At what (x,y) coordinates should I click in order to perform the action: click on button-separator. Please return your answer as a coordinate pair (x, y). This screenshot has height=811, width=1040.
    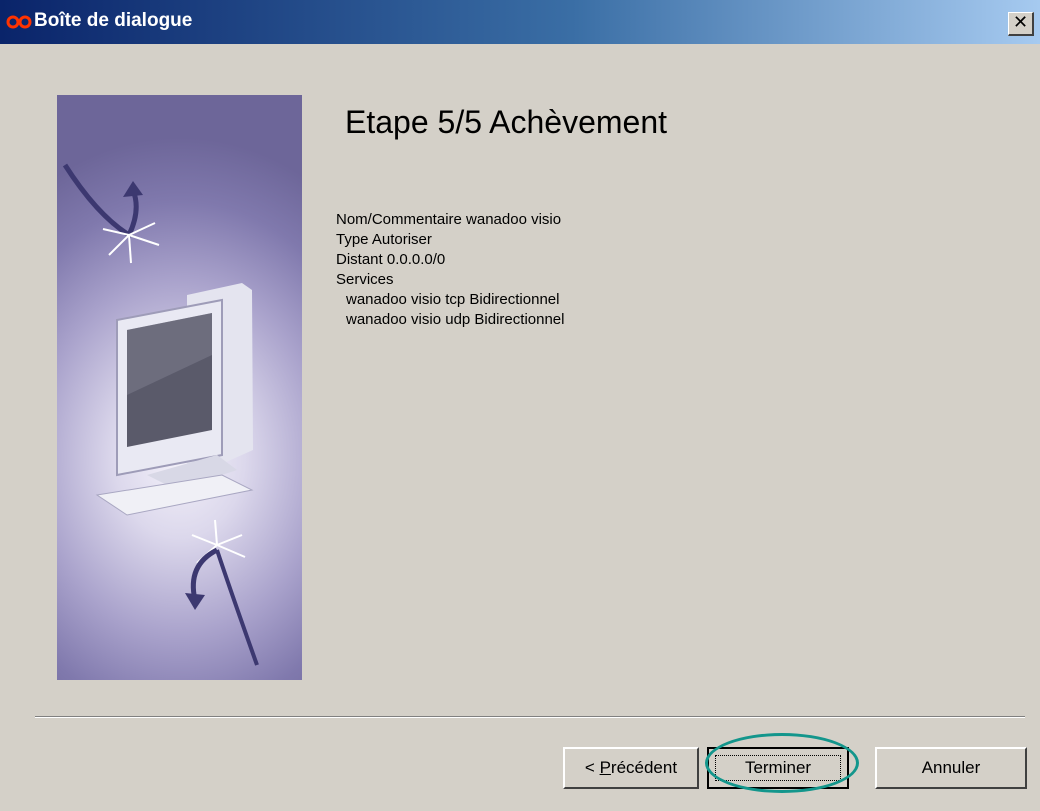
    Looking at the image, I should click on (530, 717).